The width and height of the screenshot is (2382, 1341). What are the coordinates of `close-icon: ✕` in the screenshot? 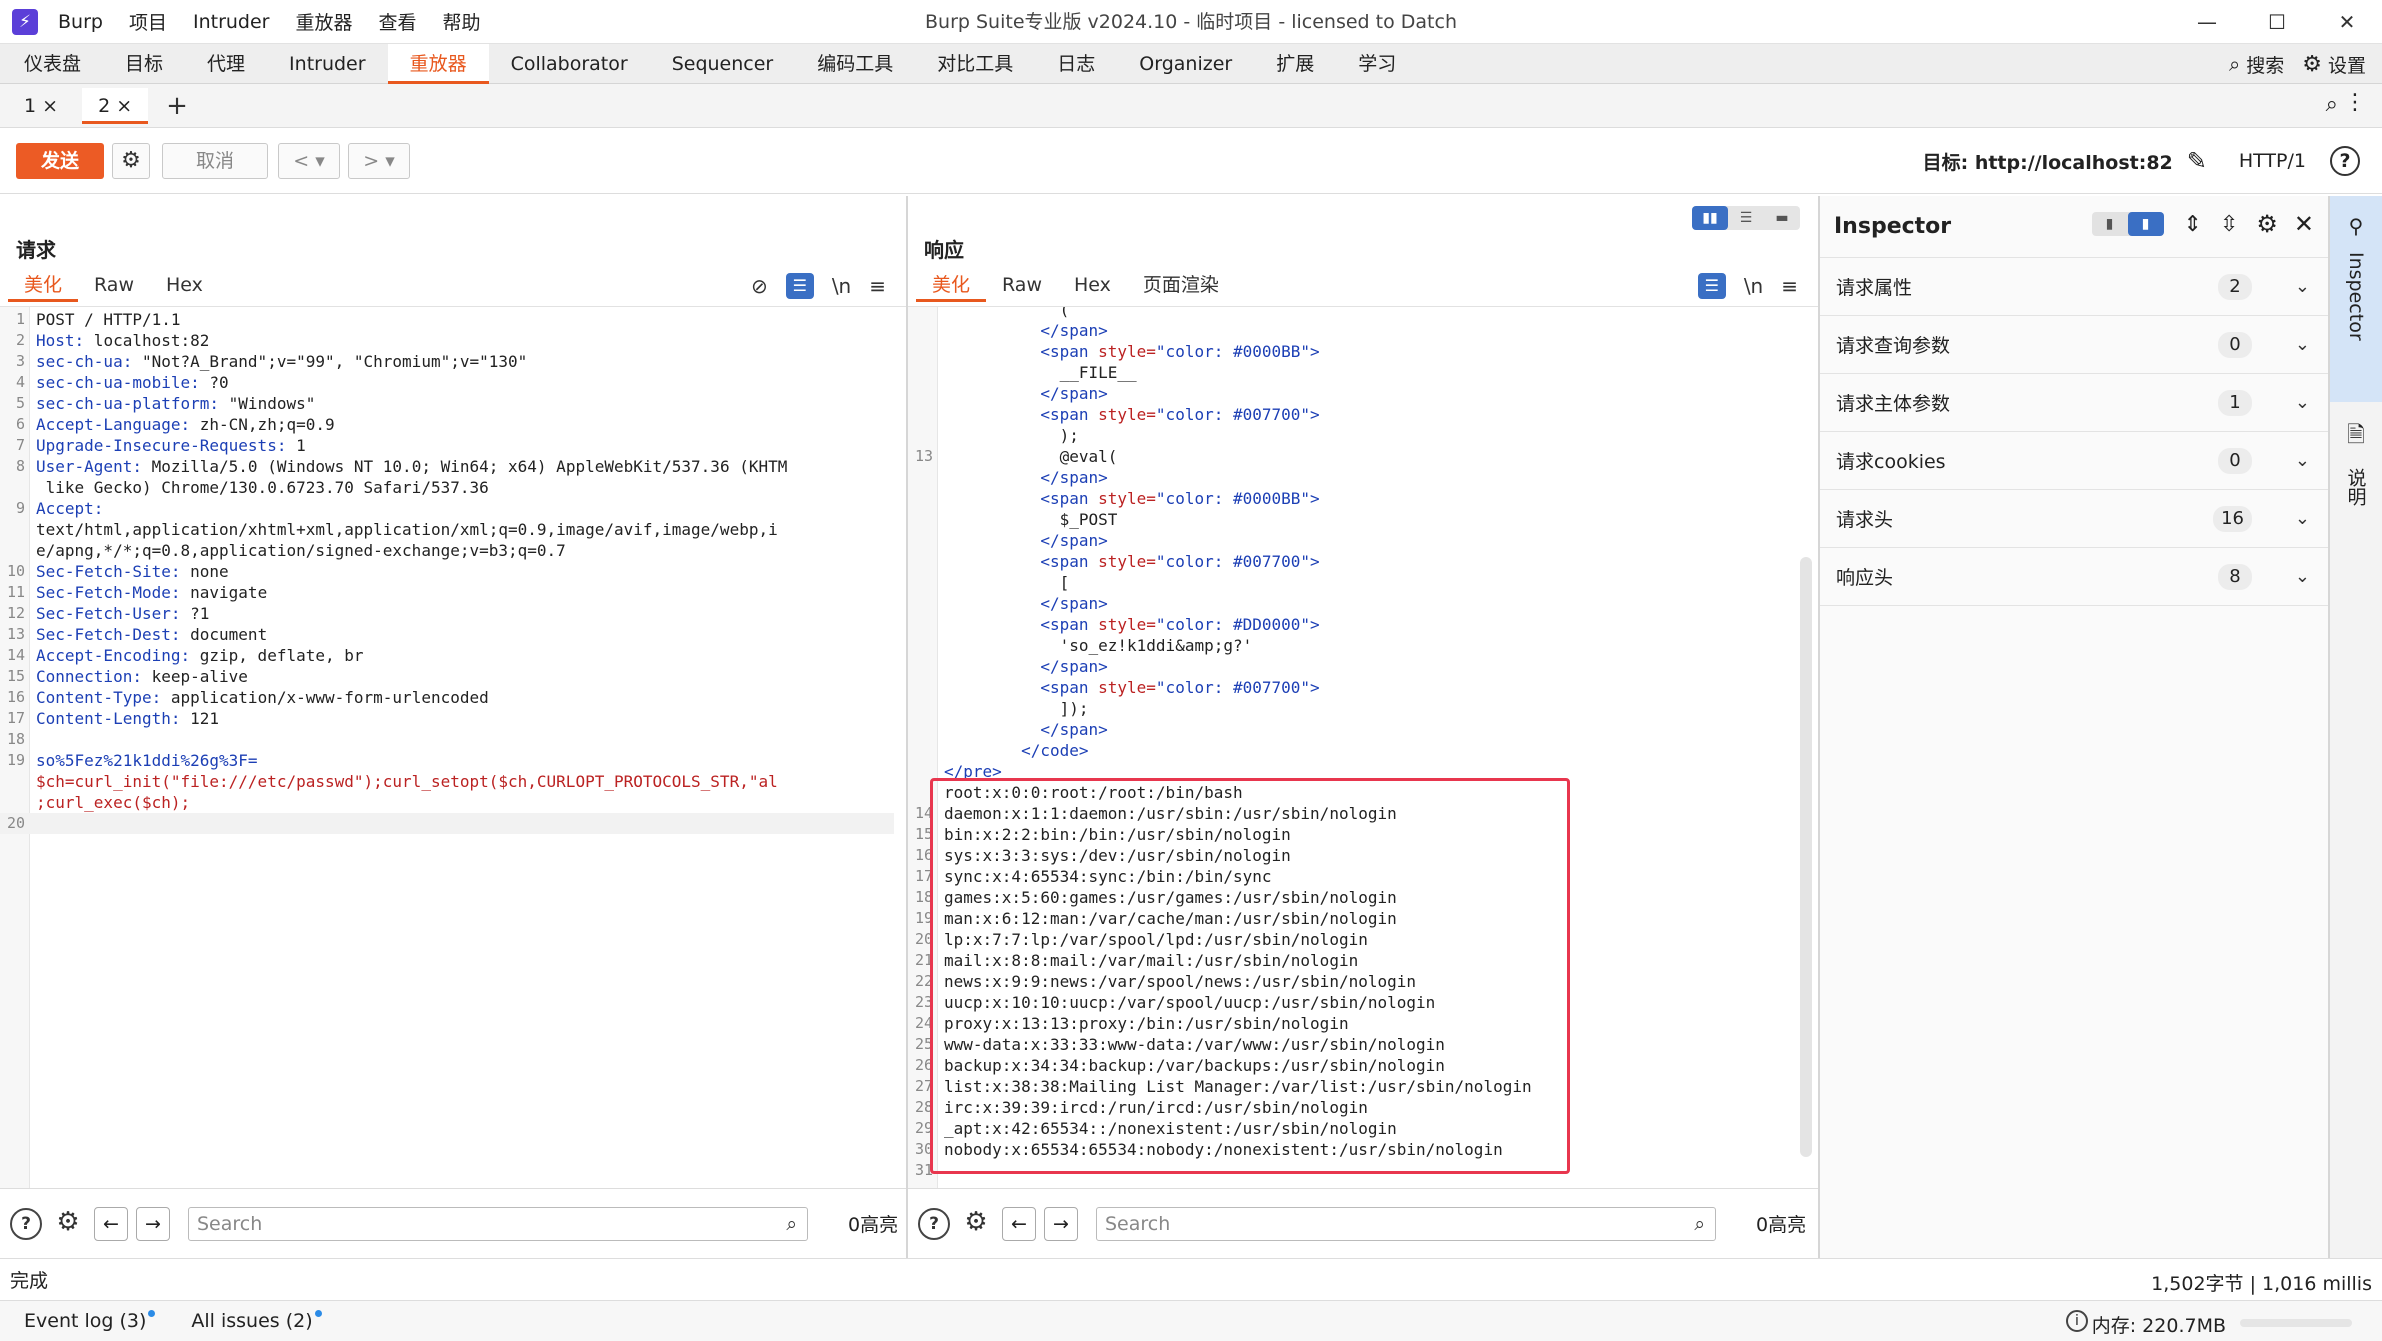 It's located at (2304, 224).